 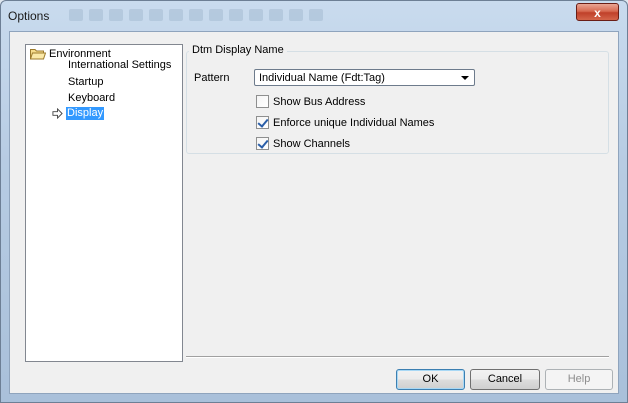 I want to click on enforce-unique-names-label: Enforce unique Individual Names, so click(x=353, y=123).